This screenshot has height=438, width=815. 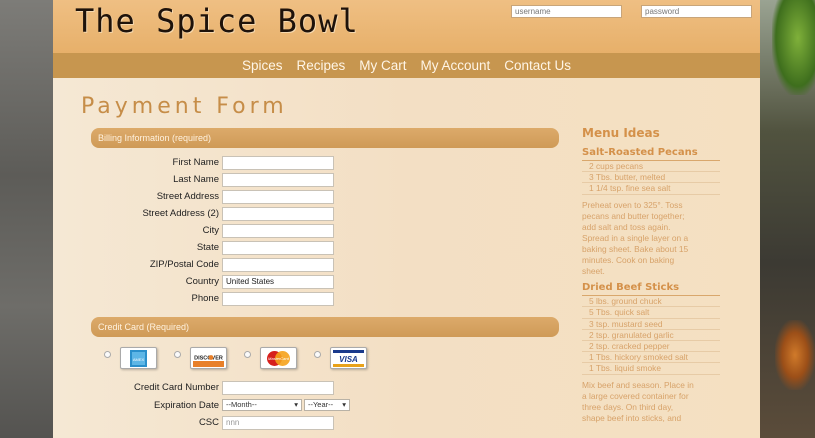 What do you see at coordinates (651, 167) in the screenshot?
I see `ingredient-item: 2 cups pecans` at bounding box center [651, 167].